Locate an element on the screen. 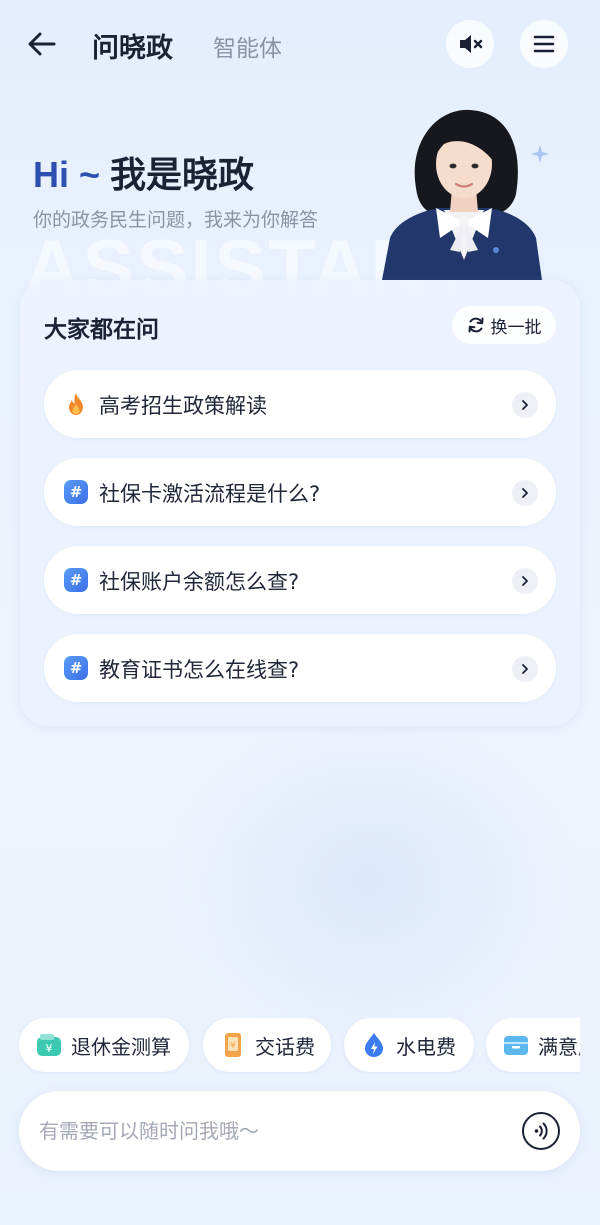 The height and width of the screenshot is (1225, 600). assistant-avatar is located at coordinates (462, 194).